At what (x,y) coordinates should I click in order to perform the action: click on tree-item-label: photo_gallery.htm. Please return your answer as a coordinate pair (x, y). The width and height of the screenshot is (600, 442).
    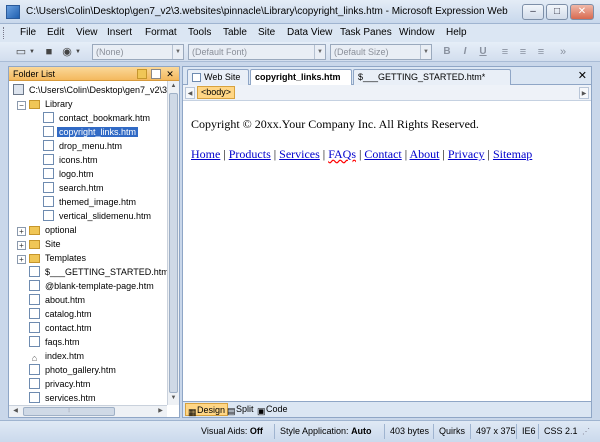
    Looking at the image, I should click on (80, 370).